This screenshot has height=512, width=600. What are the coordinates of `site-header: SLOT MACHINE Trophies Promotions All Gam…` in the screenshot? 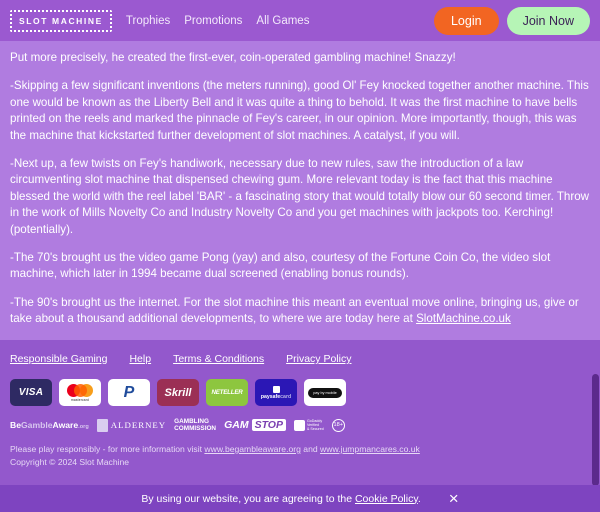 It's located at (300, 20).